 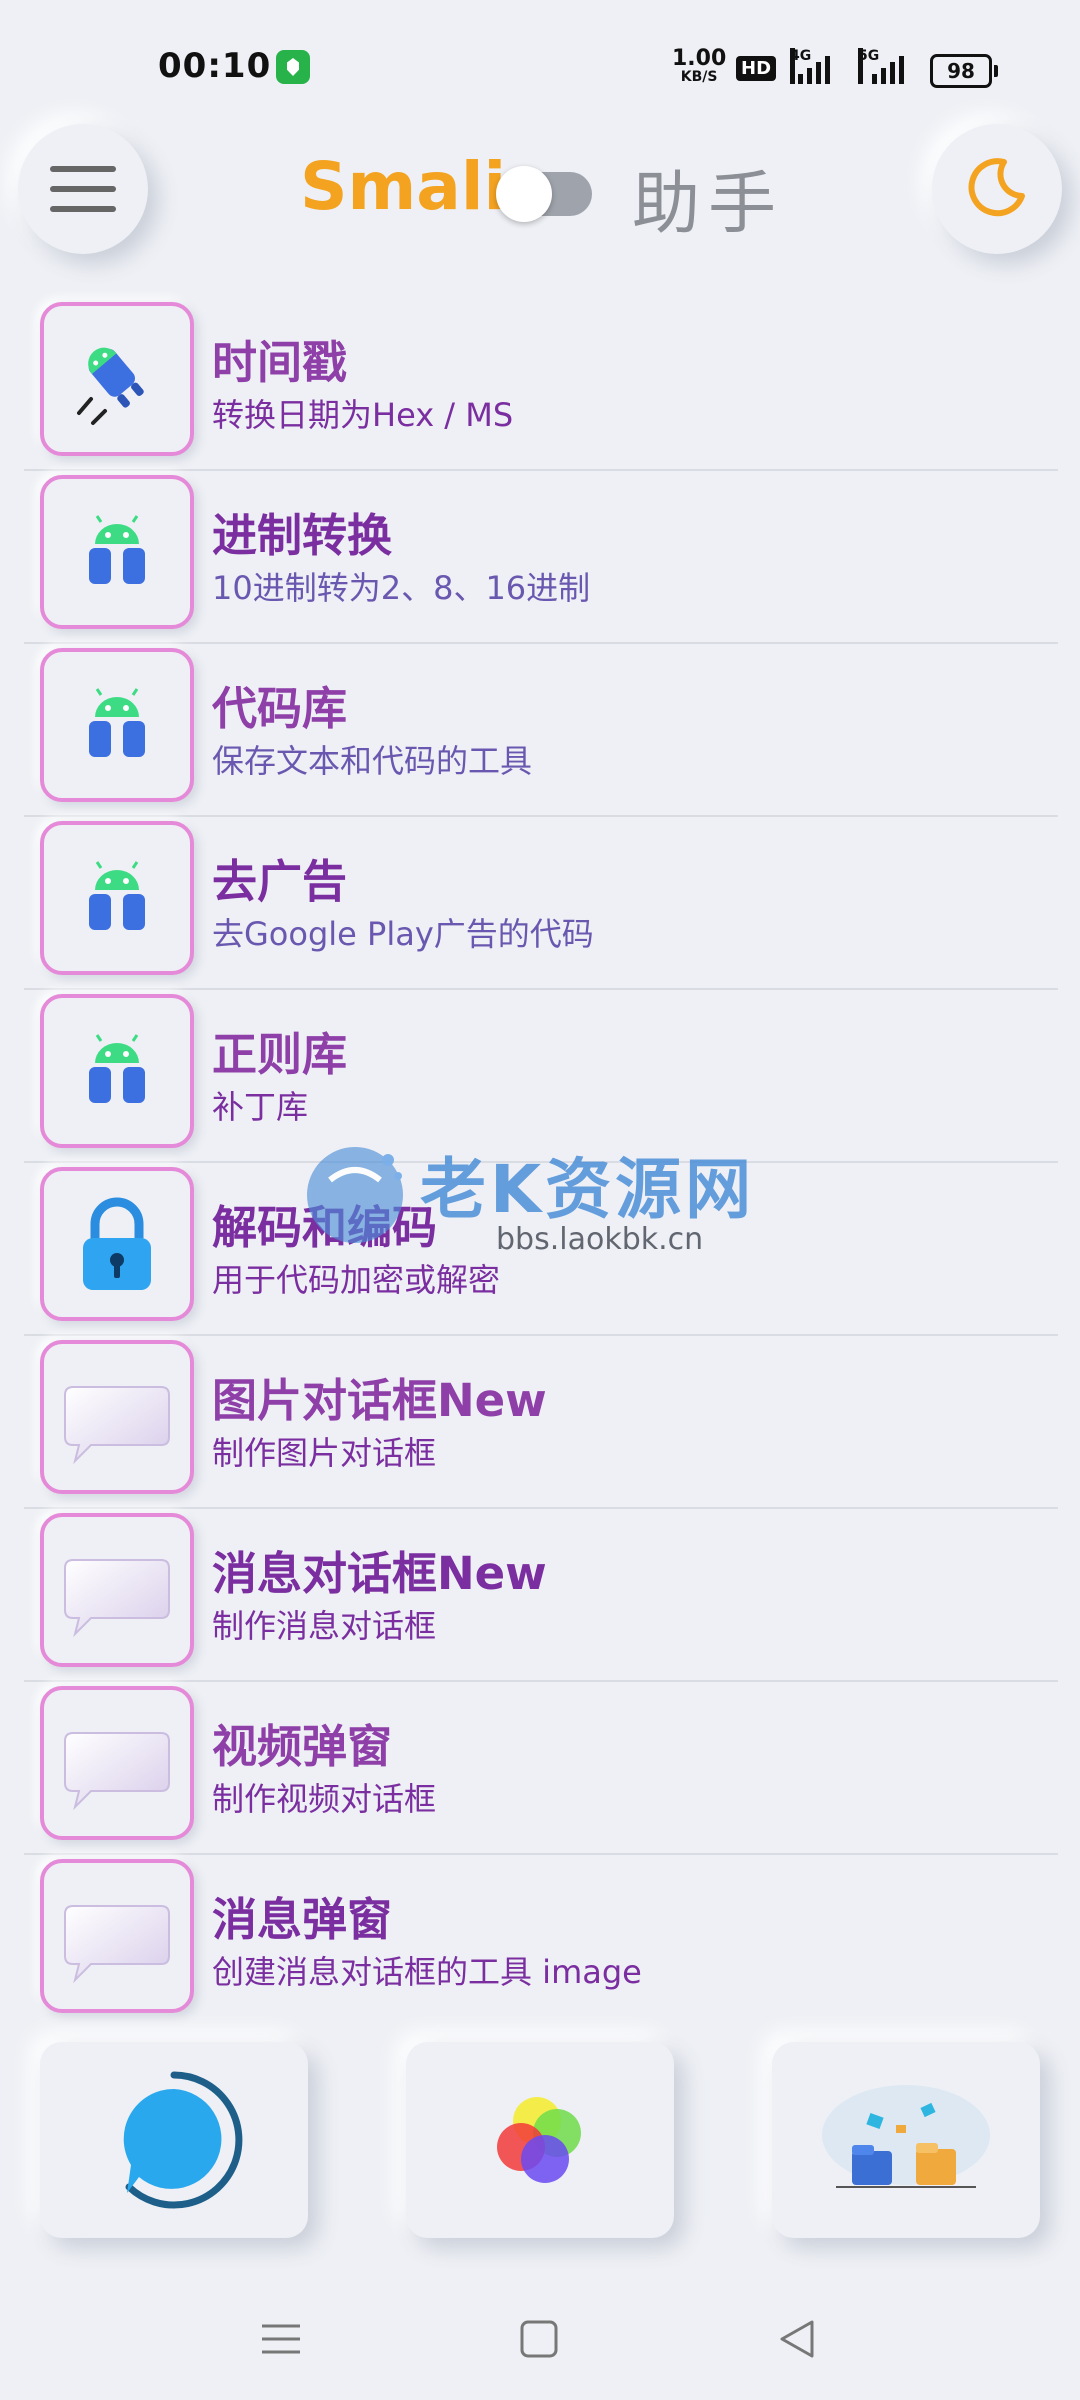 I want to click on tool-title: 时间戳, so click(x=280, y=362).